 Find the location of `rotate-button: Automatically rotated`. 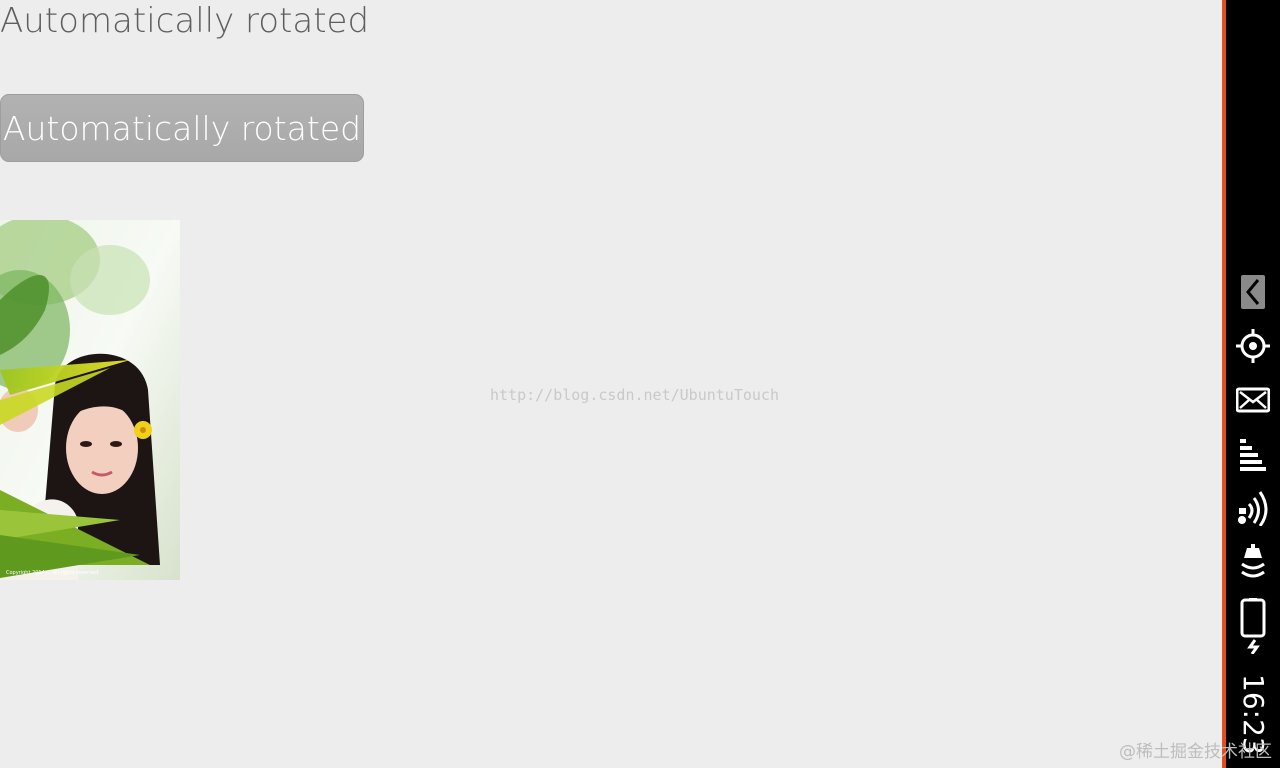

rotate-button: Automatically rotated is located at coordinates (182, 128).